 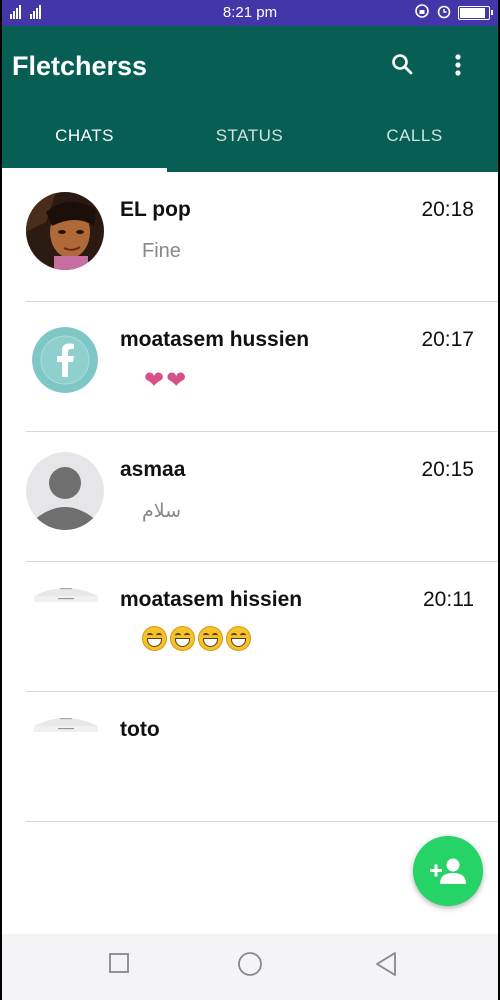 I want to click on status-icons, so click(x=453, y=12).